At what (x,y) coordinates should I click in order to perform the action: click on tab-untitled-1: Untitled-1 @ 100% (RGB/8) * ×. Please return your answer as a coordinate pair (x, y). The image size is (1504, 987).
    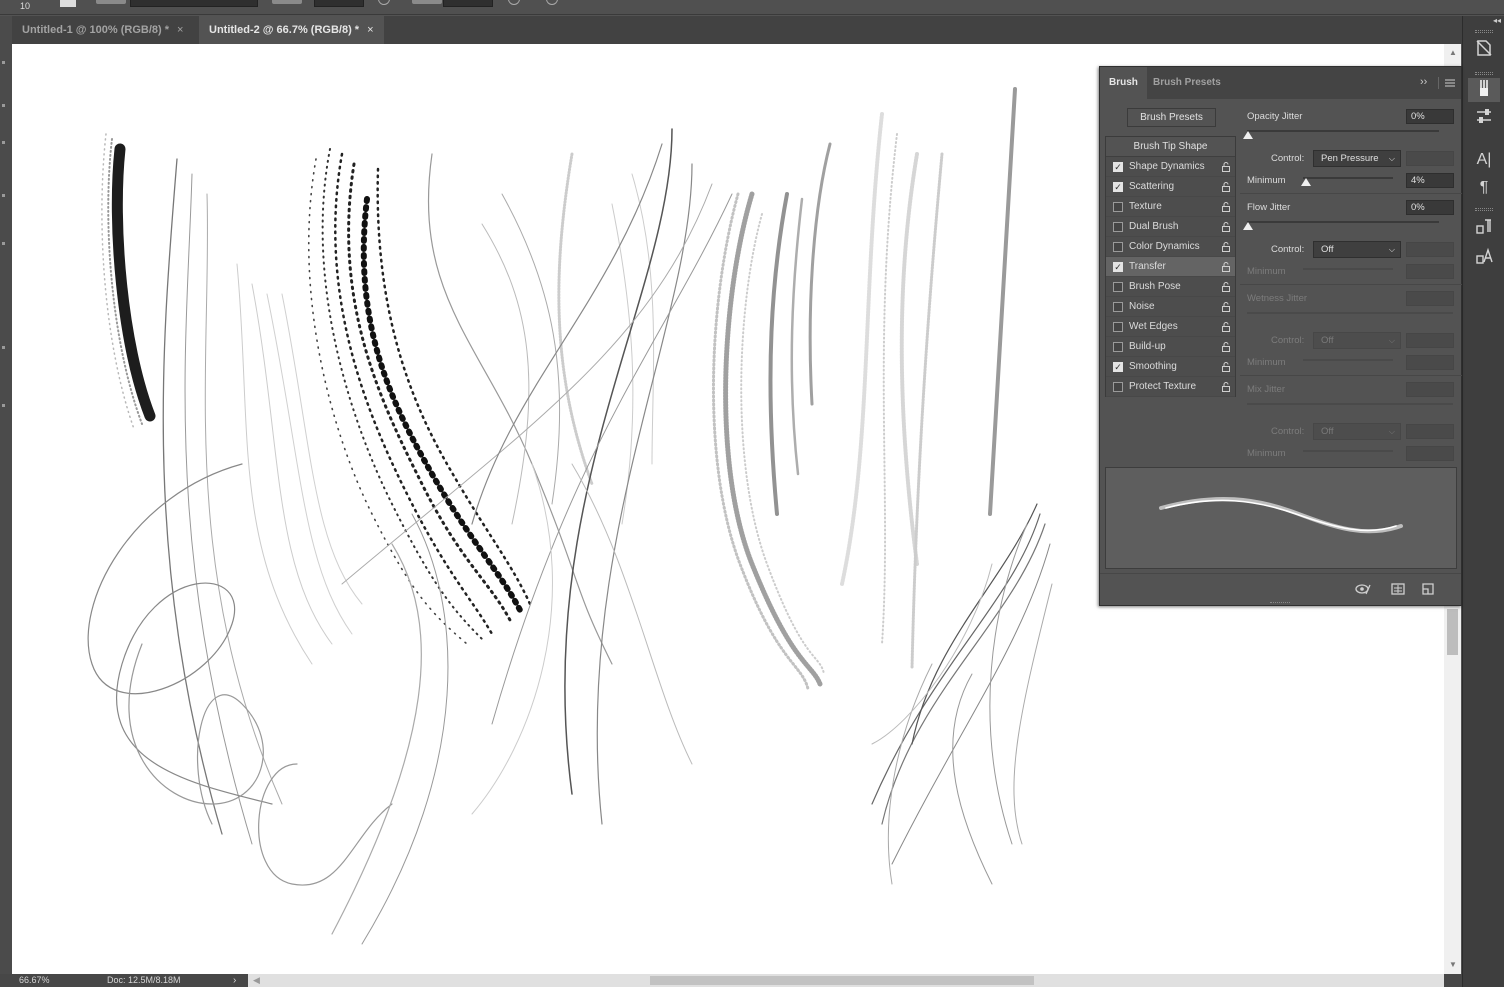
    Looking at the image, I should click on (103, 30).